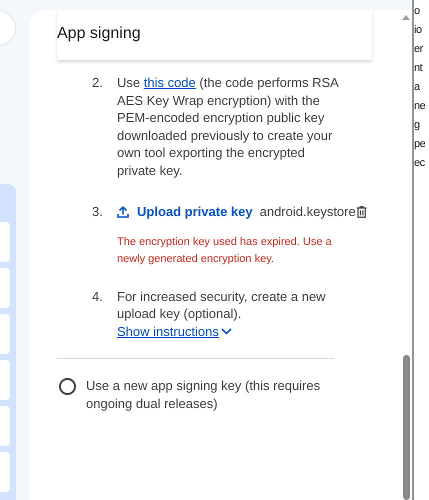 This screenshot has width=429, height=500. I want to click on show-instructions-link: Show instructions, so click(227, 331).